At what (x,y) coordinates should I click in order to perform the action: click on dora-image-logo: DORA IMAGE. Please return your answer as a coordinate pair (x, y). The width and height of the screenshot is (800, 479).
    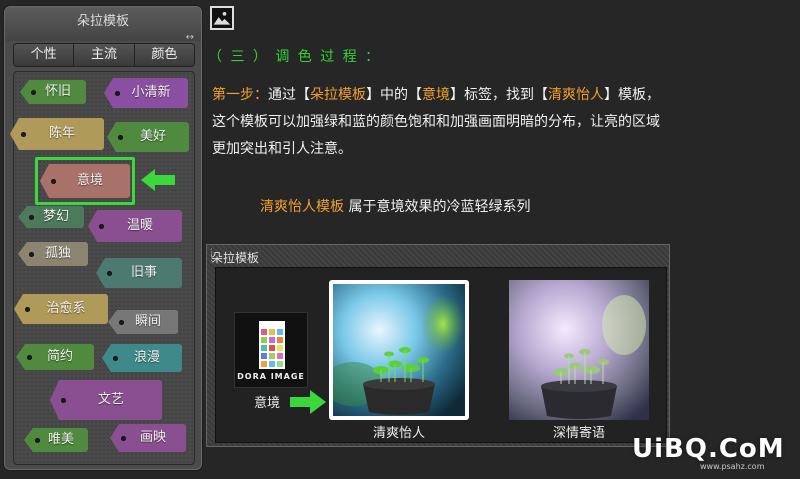
    Looking at the image, I should click on (271, 350).